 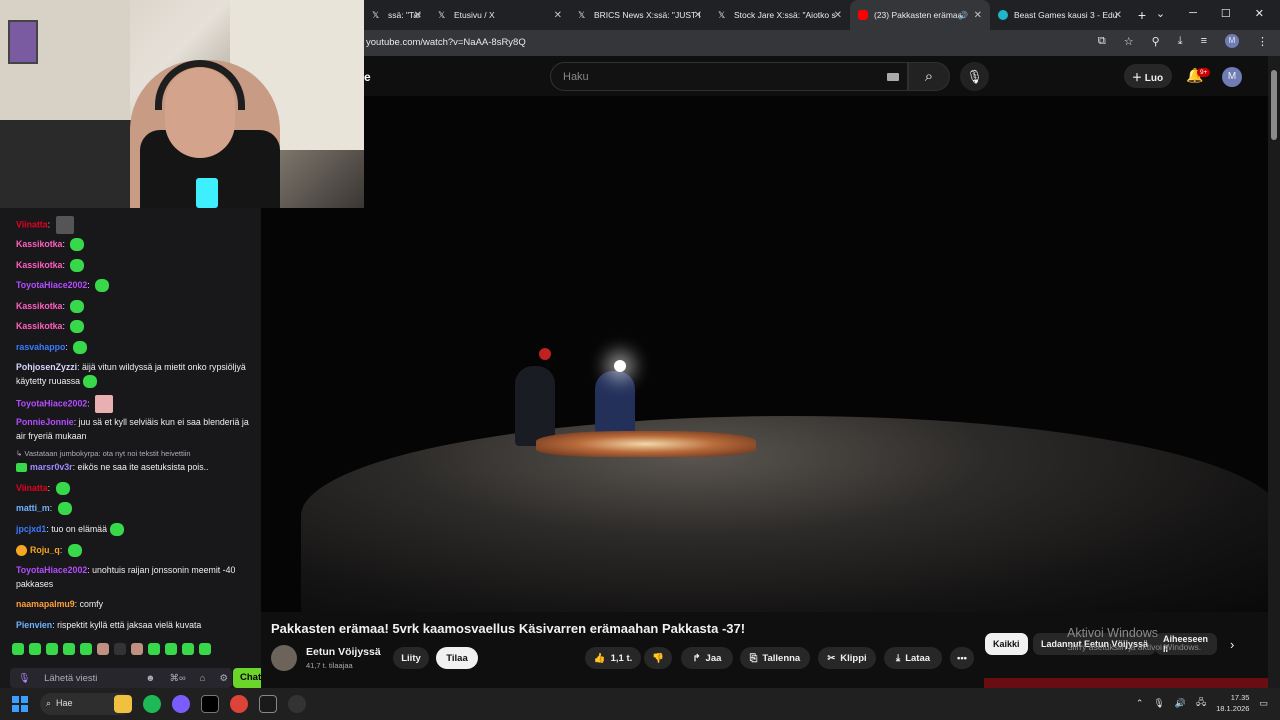 What do you see at coordinates (203, 678) in the screenshot?
I see `store-icon: ⌂` at bounding box center [203, 678].